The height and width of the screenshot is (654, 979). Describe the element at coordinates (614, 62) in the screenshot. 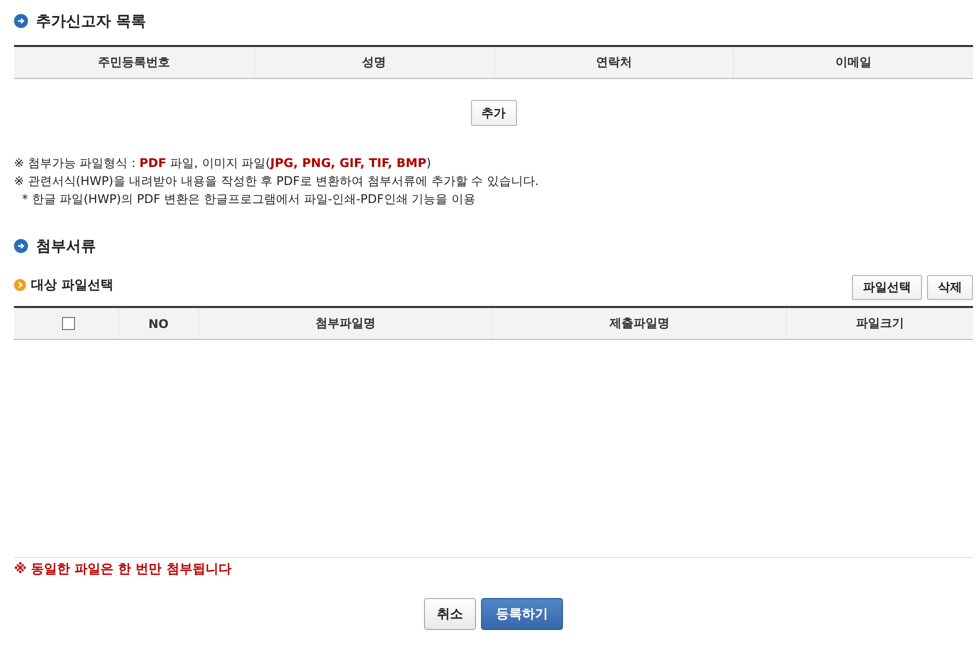

I see `column-header: 연락처` at that location.